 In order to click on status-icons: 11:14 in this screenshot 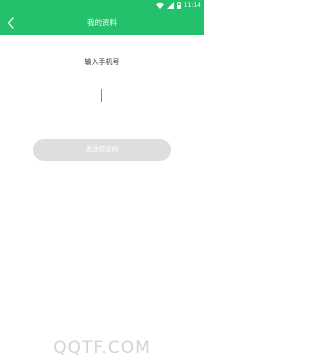, I will do `click(178, 5)`.